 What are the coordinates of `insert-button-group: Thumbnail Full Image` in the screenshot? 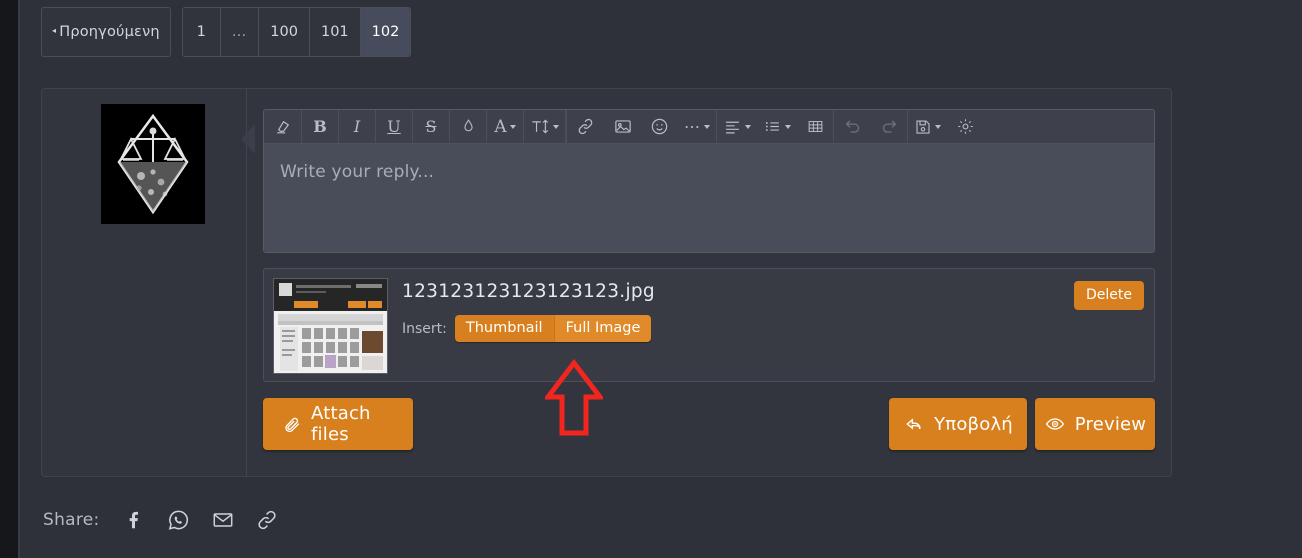 It's located at (553, 328).